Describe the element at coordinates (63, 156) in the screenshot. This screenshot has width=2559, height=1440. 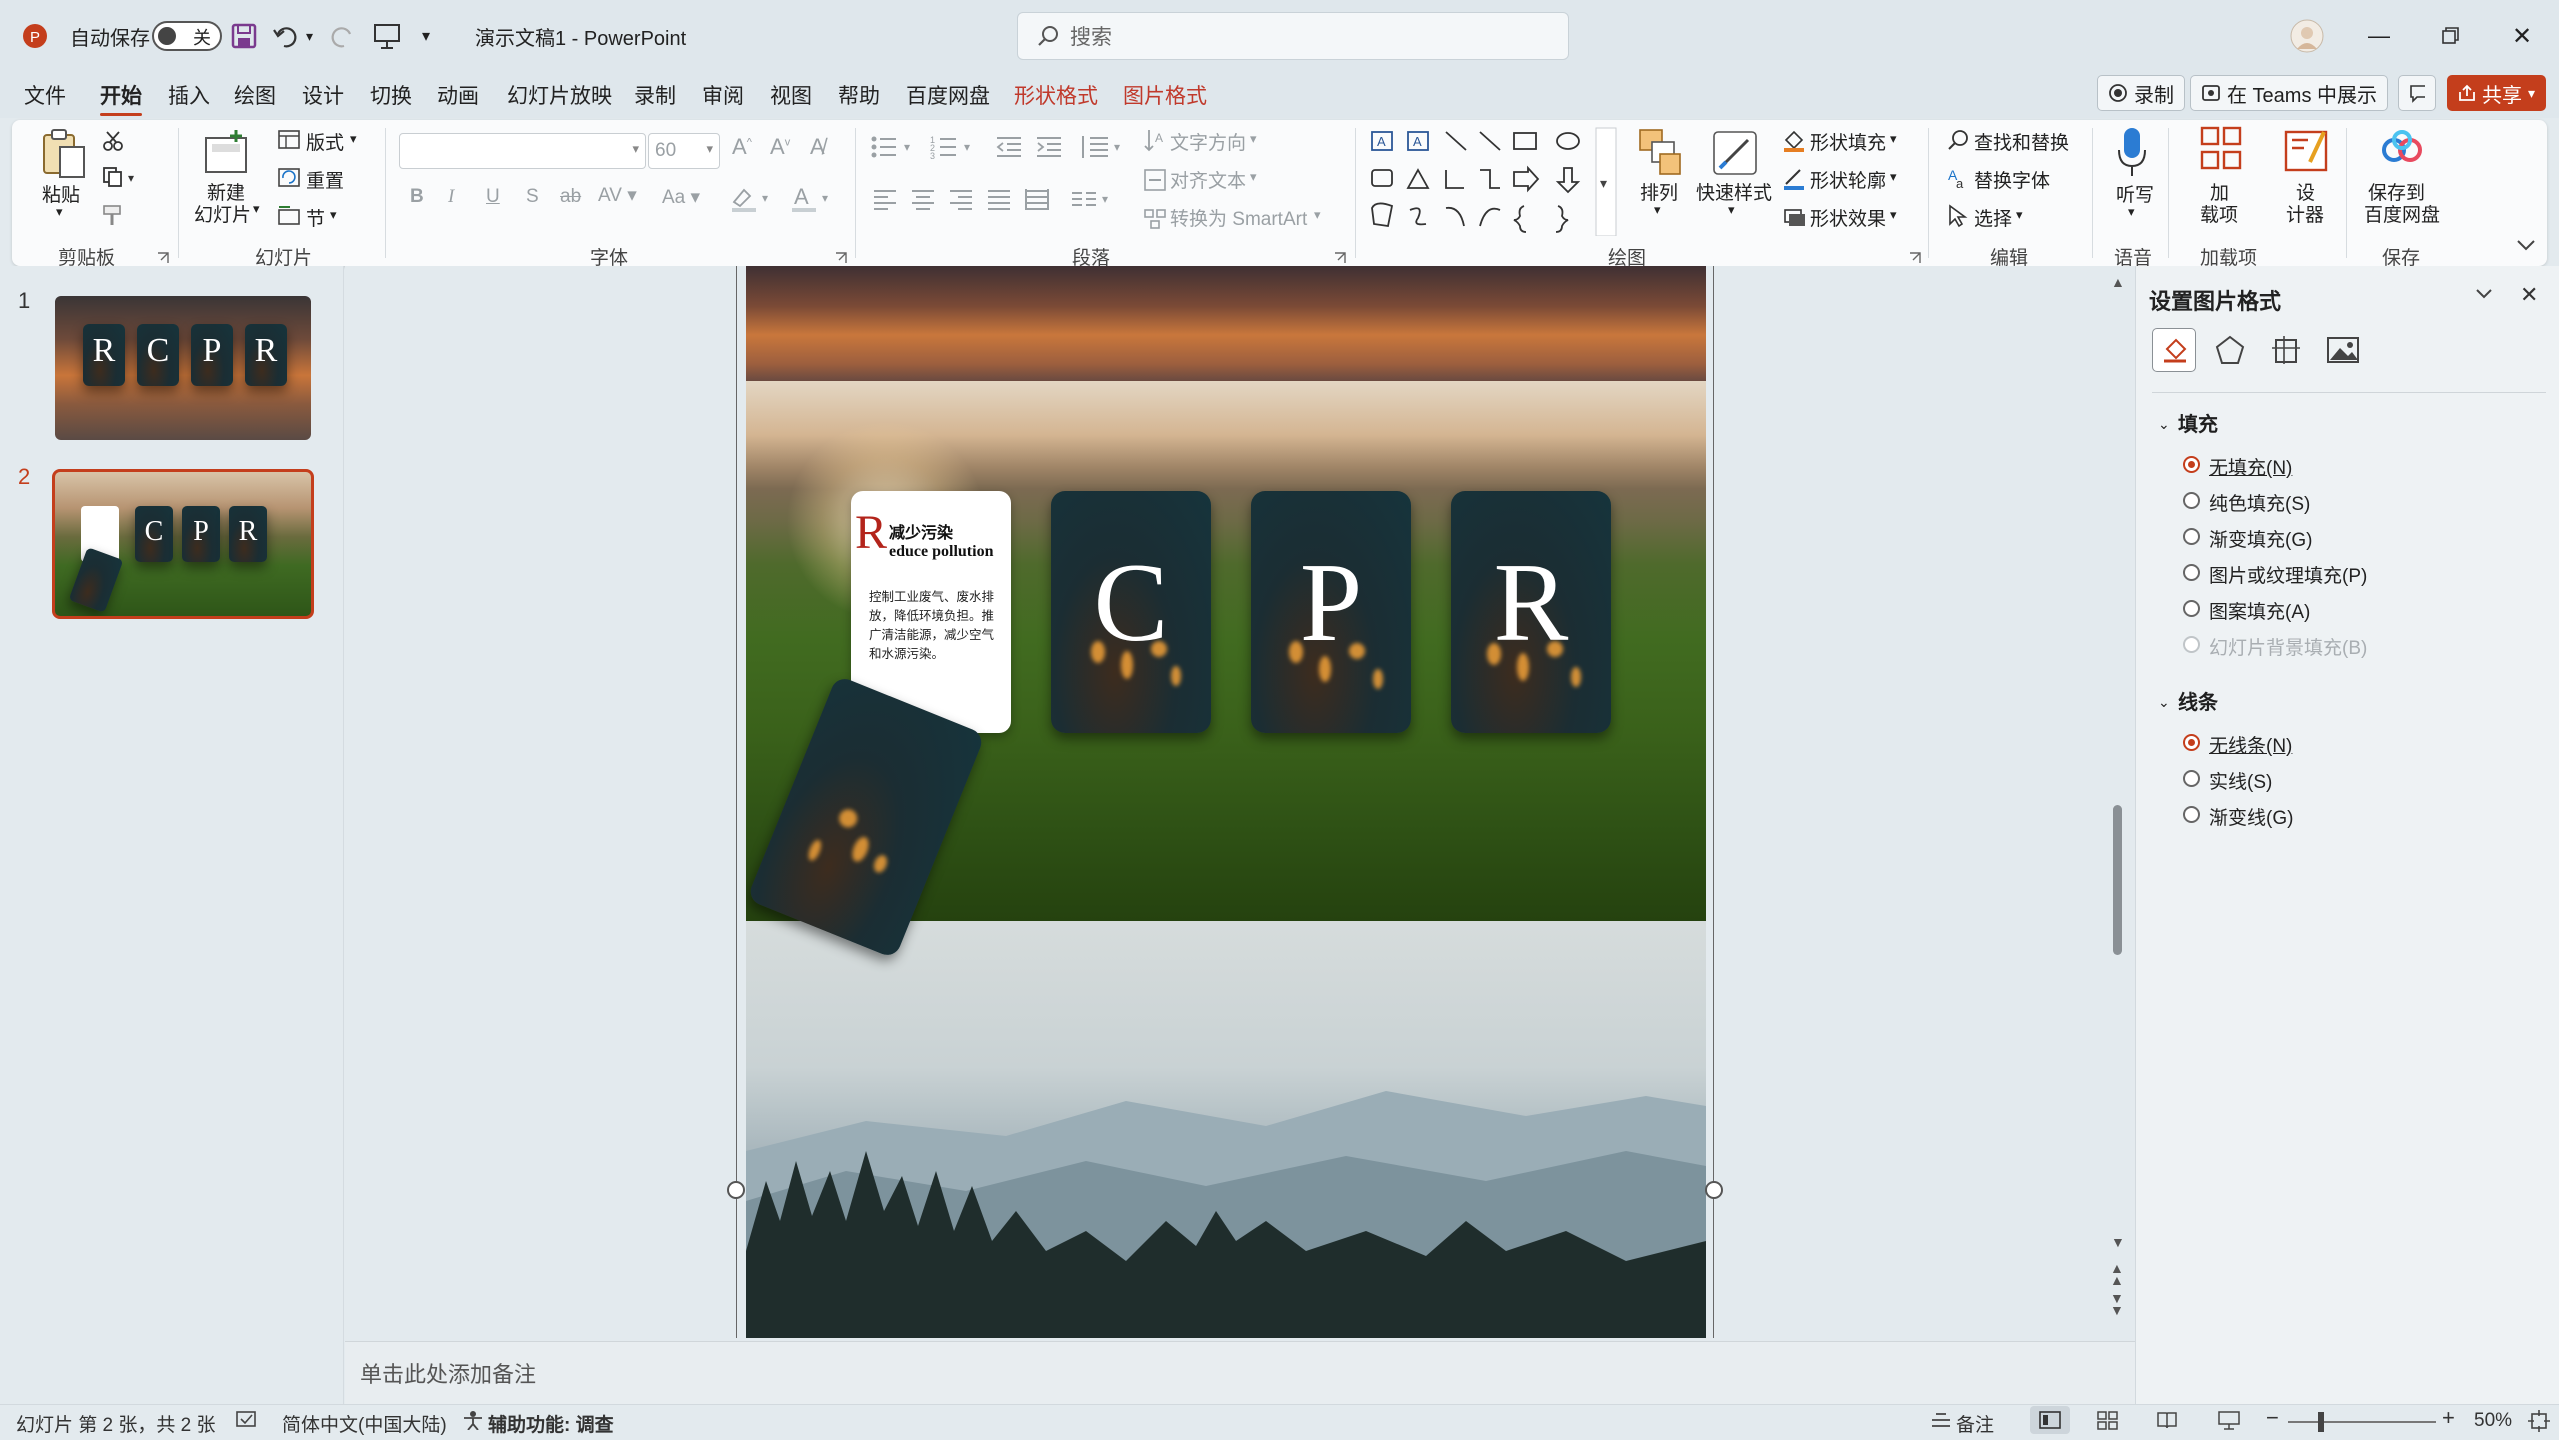
I see `paste-icon` at that location.